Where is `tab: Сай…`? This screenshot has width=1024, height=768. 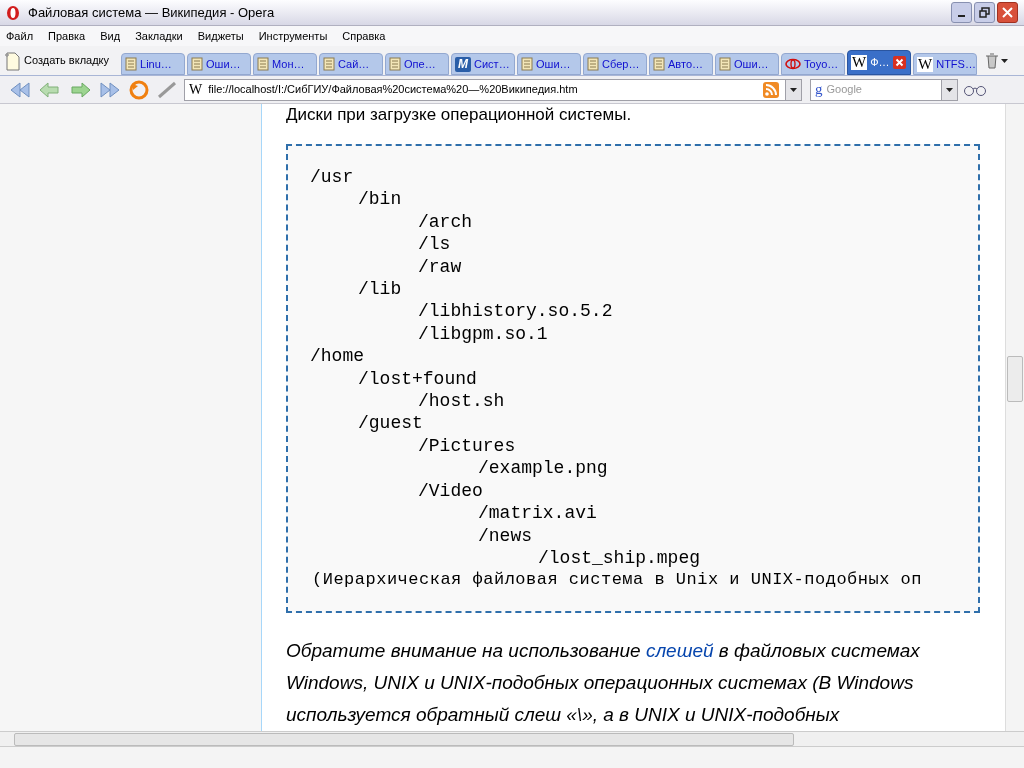
tab: Сай… is located at coordinates (351, 64).